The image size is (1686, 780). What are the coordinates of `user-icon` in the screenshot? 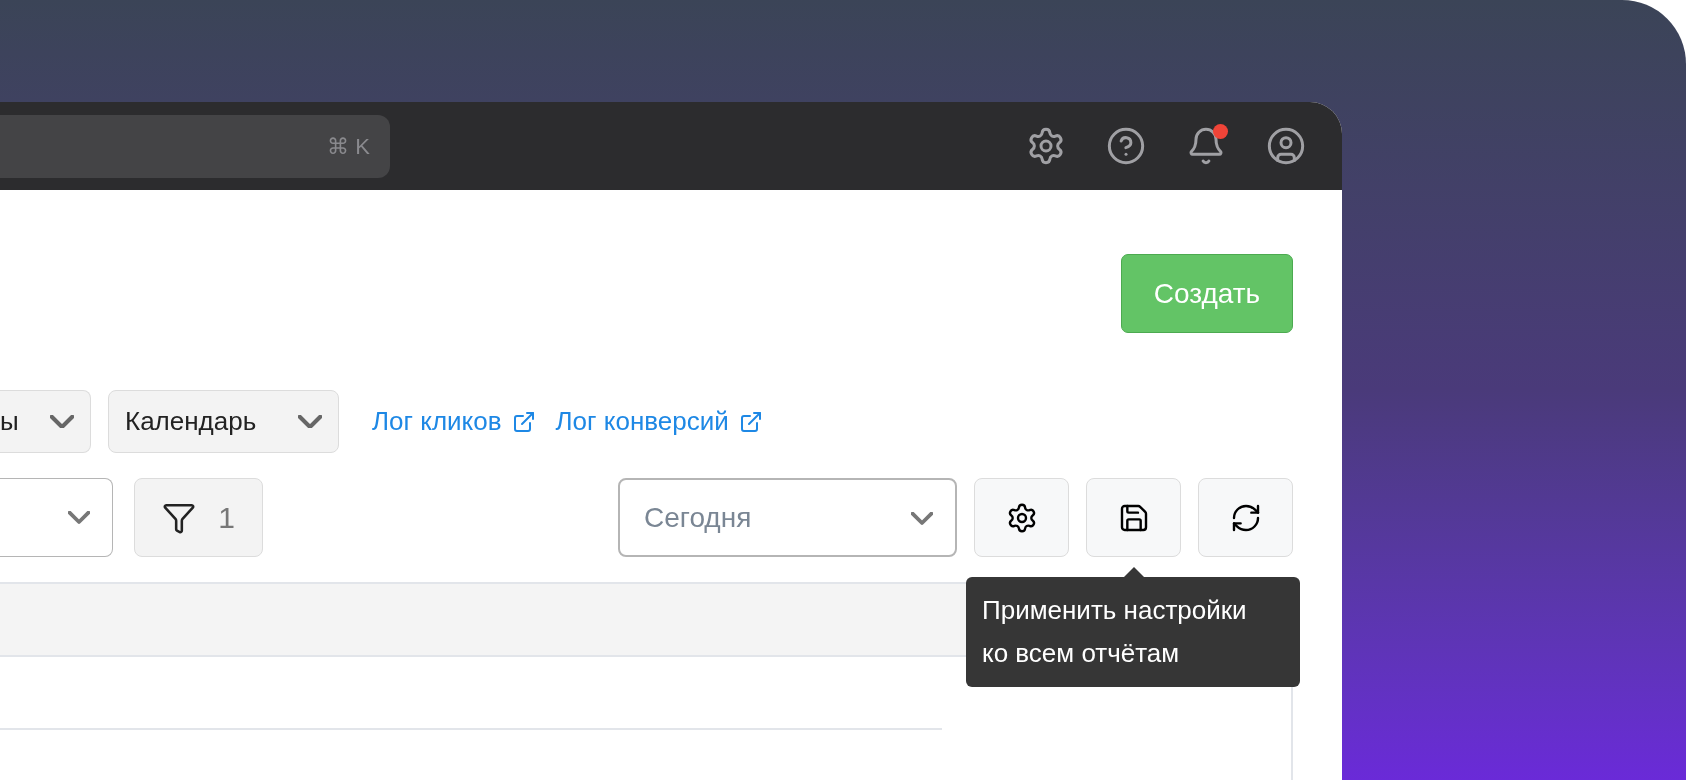 It's located at (1286, 146).